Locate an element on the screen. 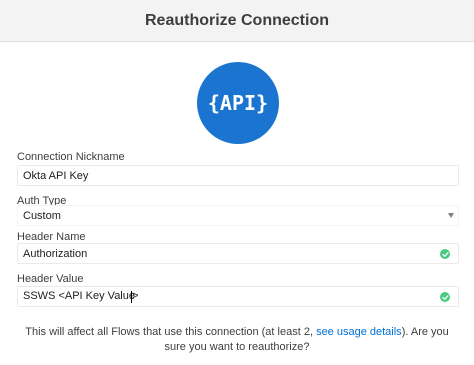  api-logo-icon: {API} is located at coordinates (238, 103).